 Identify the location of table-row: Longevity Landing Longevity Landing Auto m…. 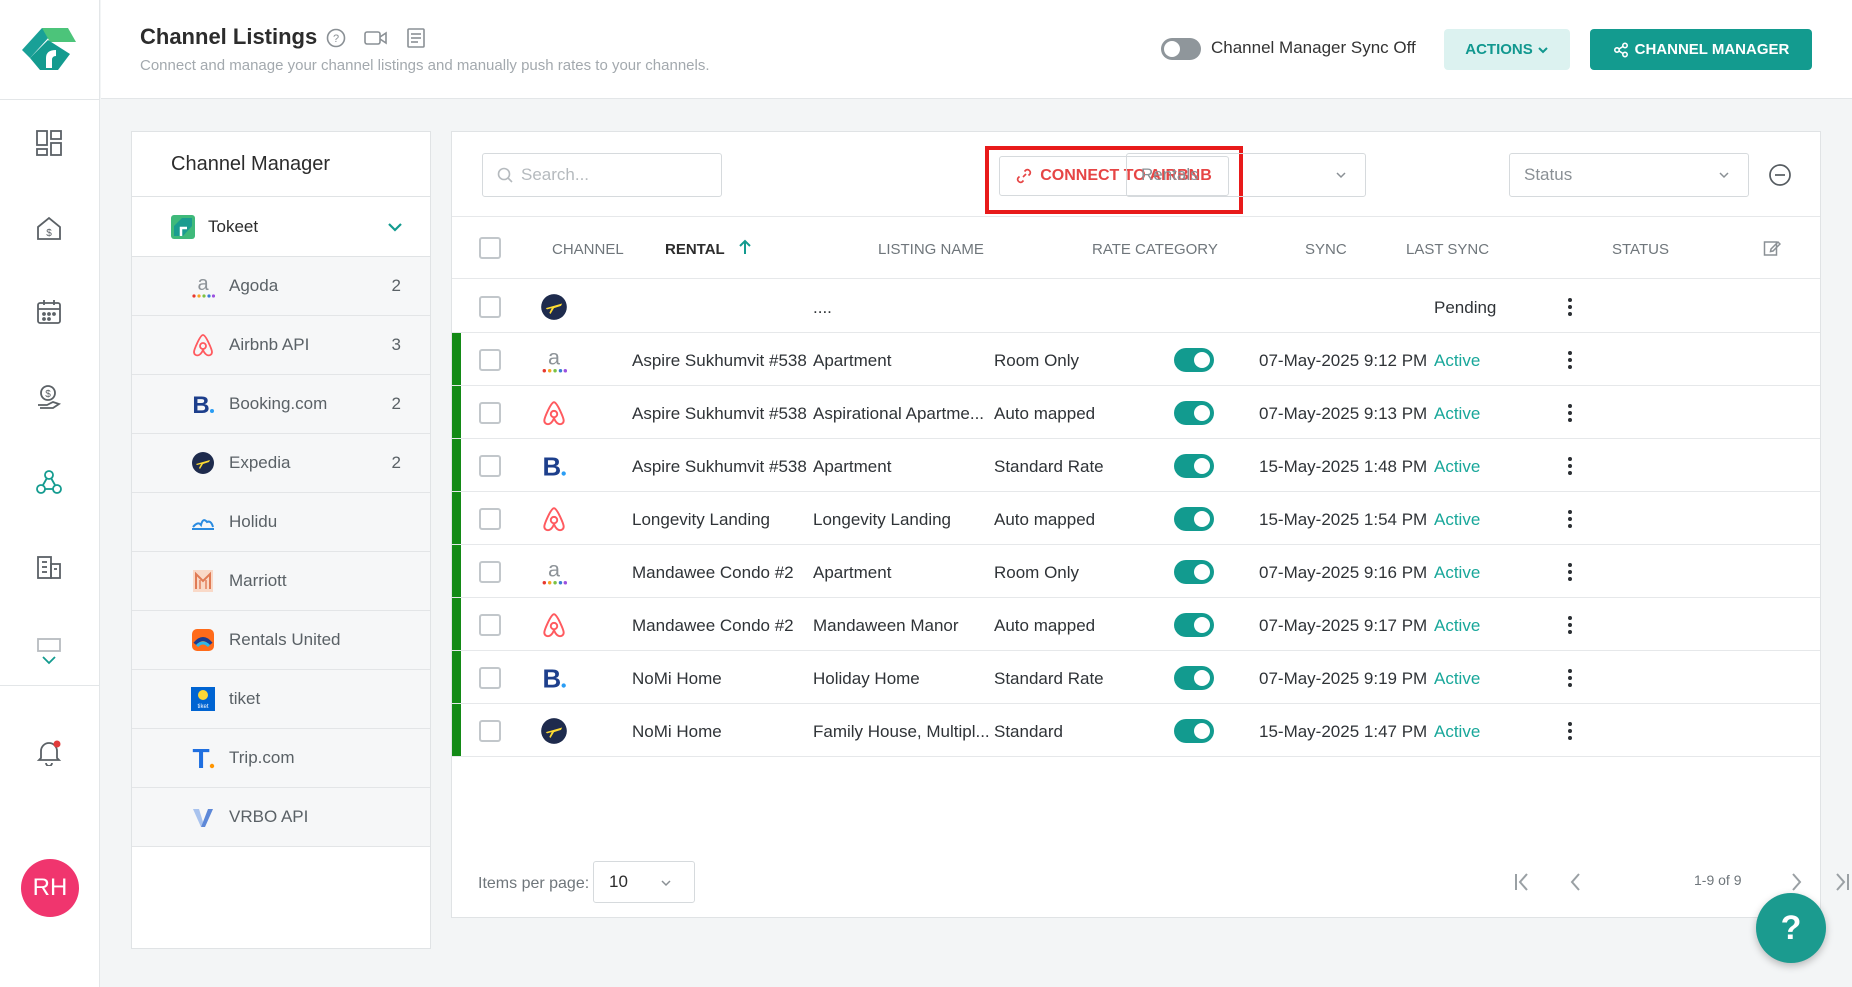
(1136, 518).